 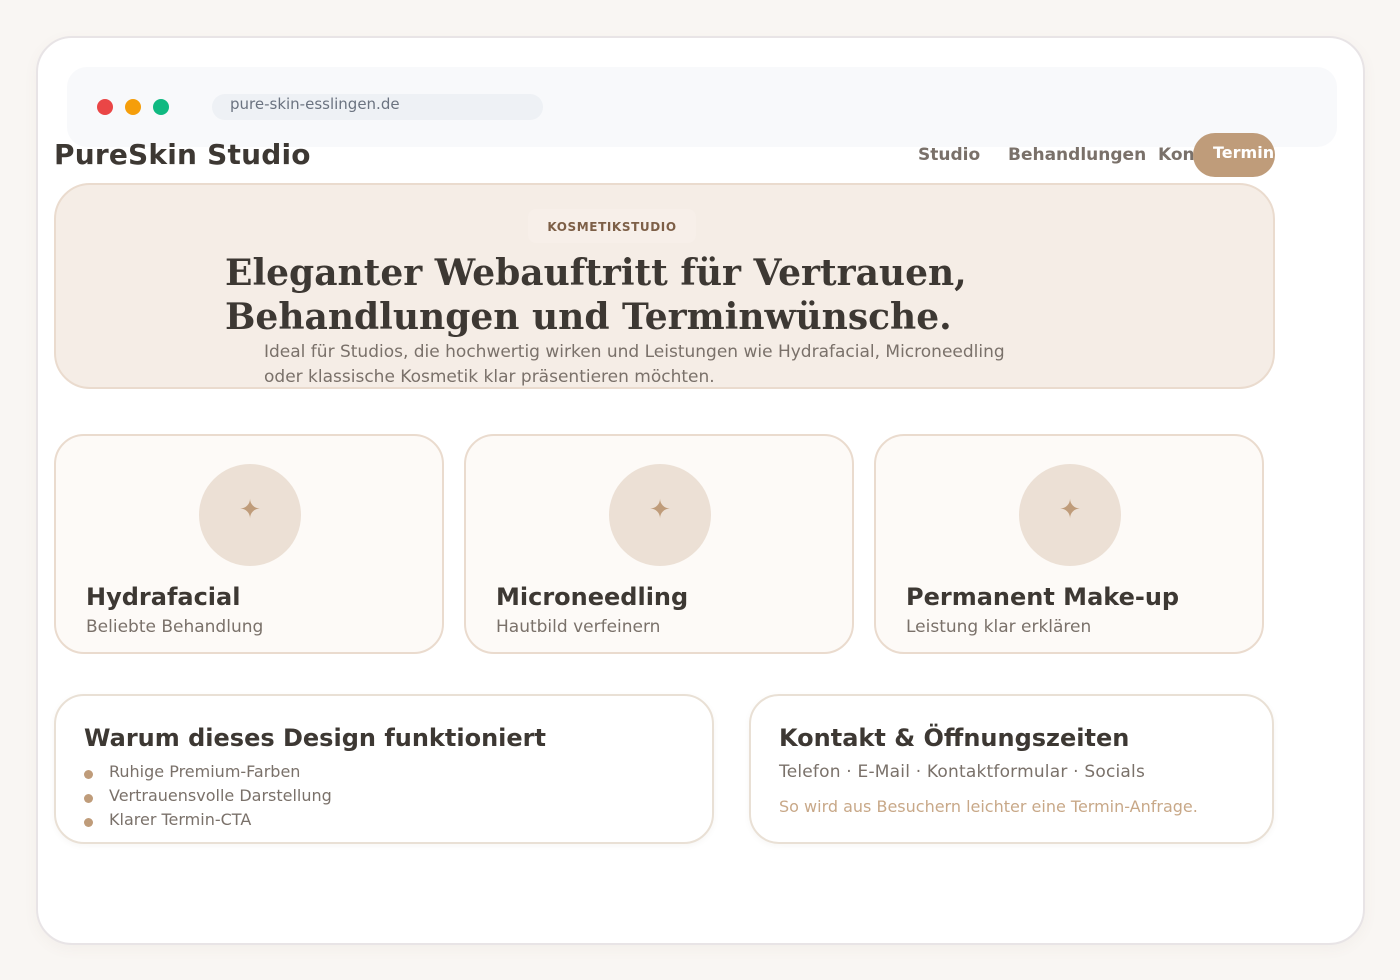 I want to click on list-item: Ruhige Premium-Farben, so click(x=208, y=772).